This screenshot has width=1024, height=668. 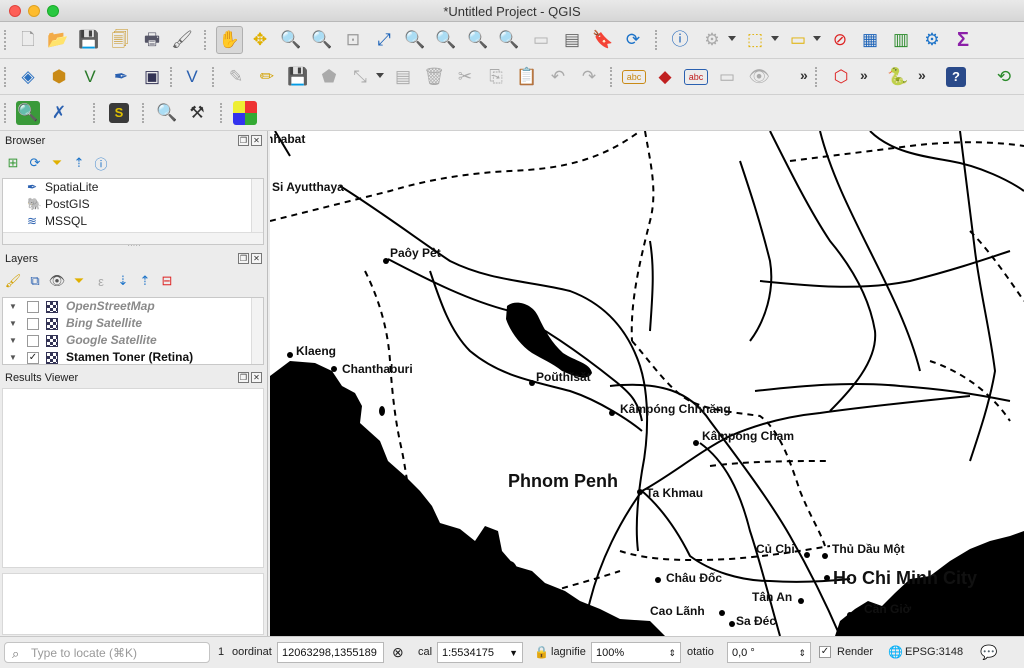 I want to click on new-project-icon: 🗋, so click(x=28, y=40).